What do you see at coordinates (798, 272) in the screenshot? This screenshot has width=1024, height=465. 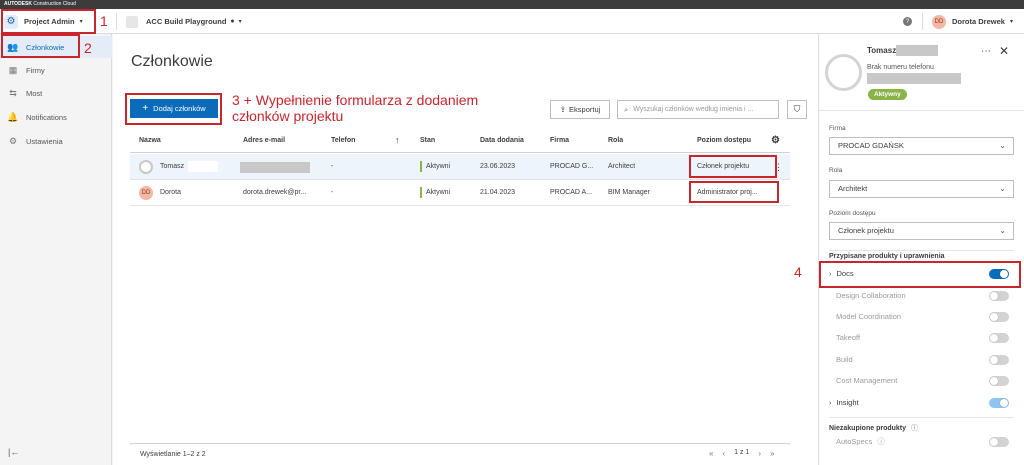 I see `annotation-4: 4` at bounding box center [798, 272].